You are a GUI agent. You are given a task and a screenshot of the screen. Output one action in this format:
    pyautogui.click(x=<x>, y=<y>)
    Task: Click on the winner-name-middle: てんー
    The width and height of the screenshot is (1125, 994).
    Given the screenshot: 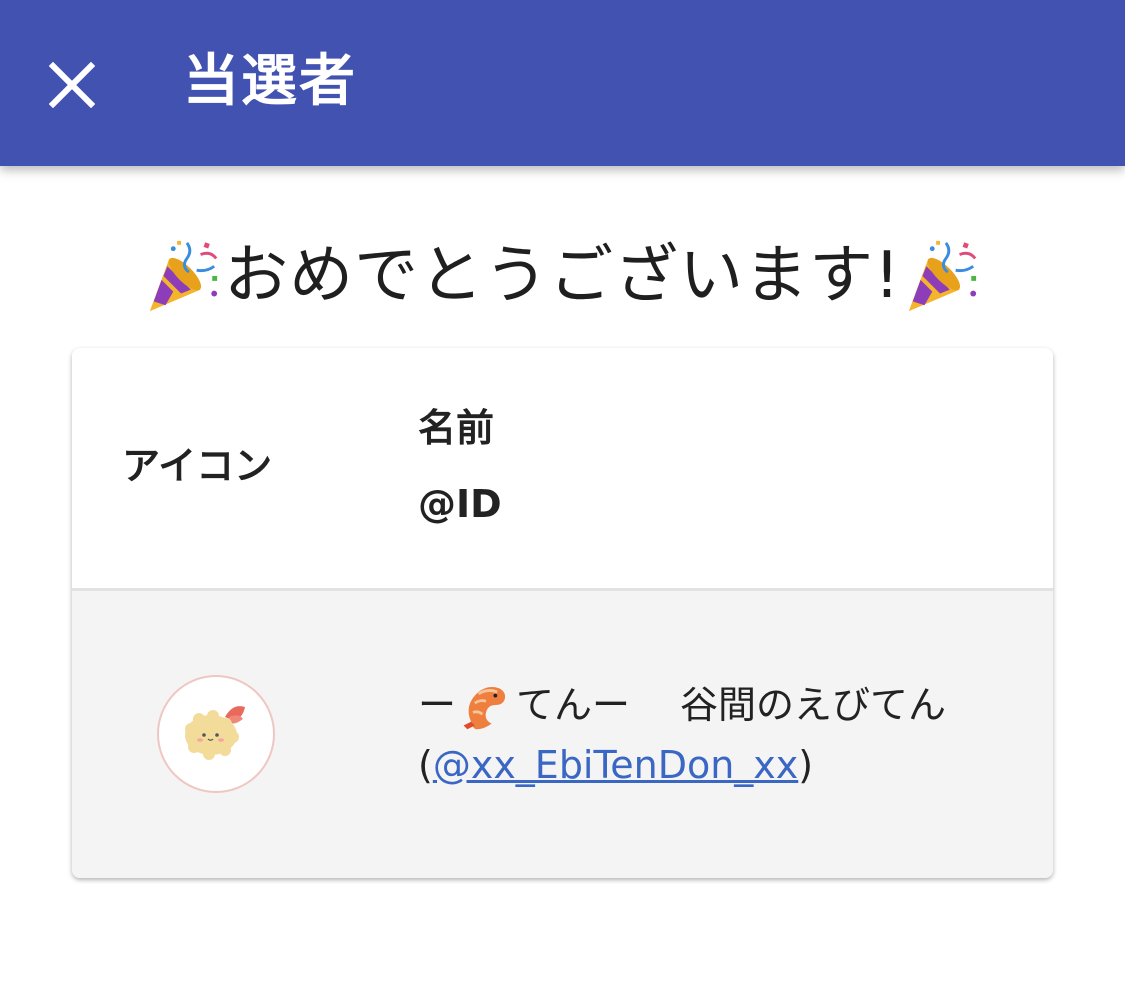 What is the action you would take?
    pyautogui.click(x=573, y=705)
    